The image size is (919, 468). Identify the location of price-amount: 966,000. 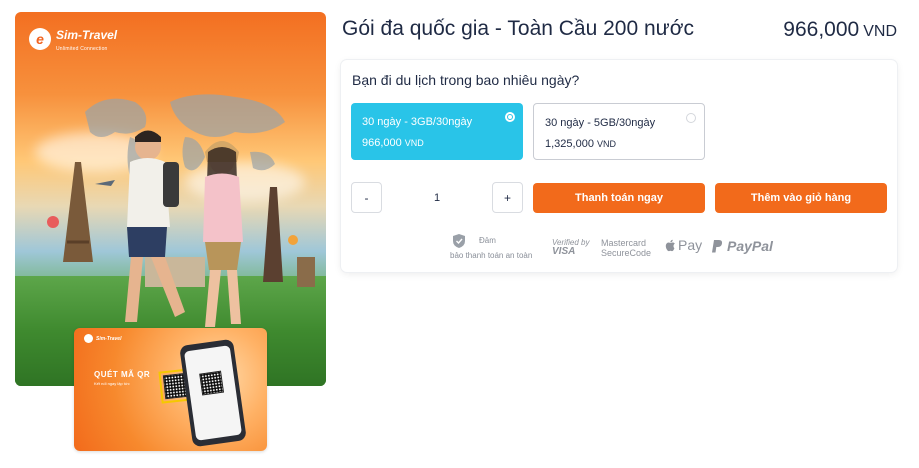
(821, 29).